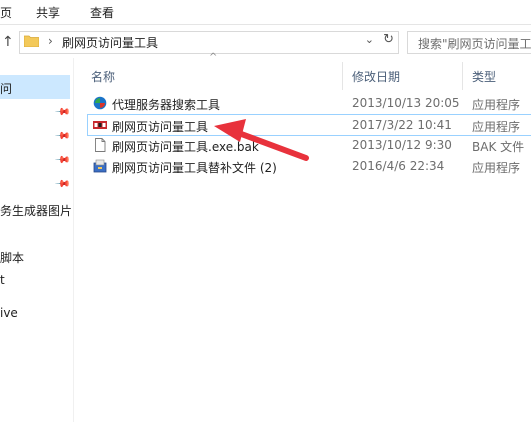  I want to click on file-date: 2013/10/13 20:05, so click(406, 103).